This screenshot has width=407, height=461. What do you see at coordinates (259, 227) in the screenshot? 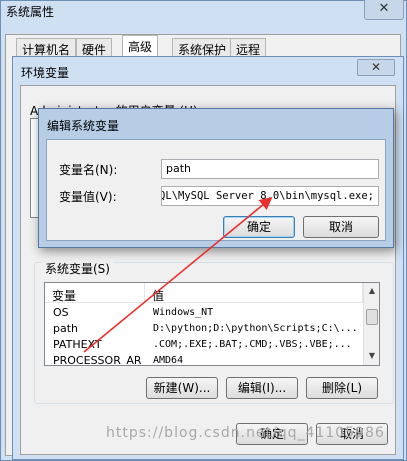
I see `dialog-ok-button: 确定` at bounding box center [259, 227].